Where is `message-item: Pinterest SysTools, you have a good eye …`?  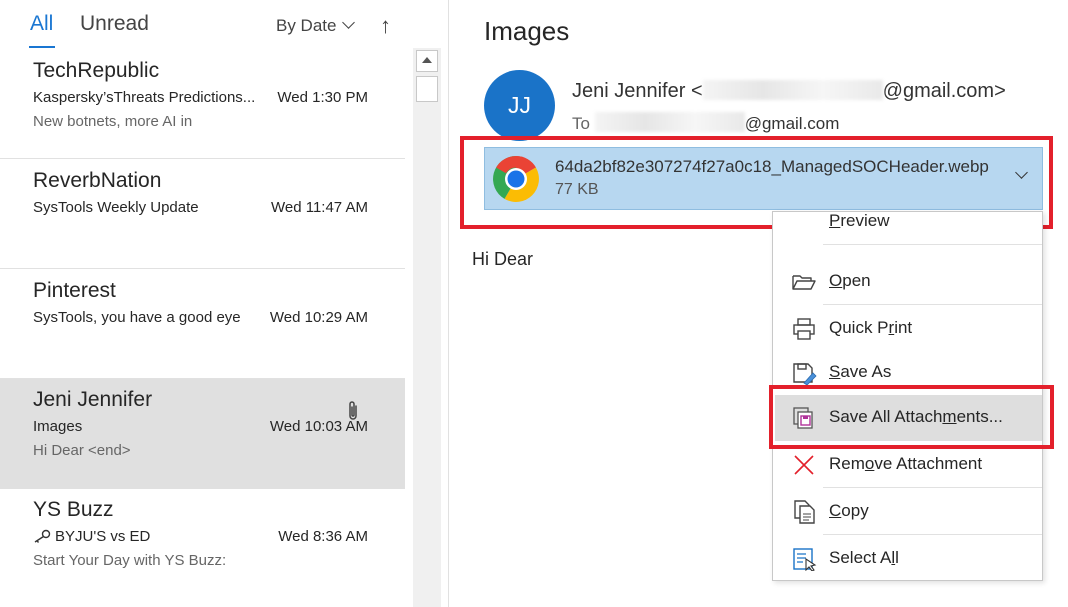 message-item: Pinterest SysTools, you have a good eye … is located at coordinates (202, 324).